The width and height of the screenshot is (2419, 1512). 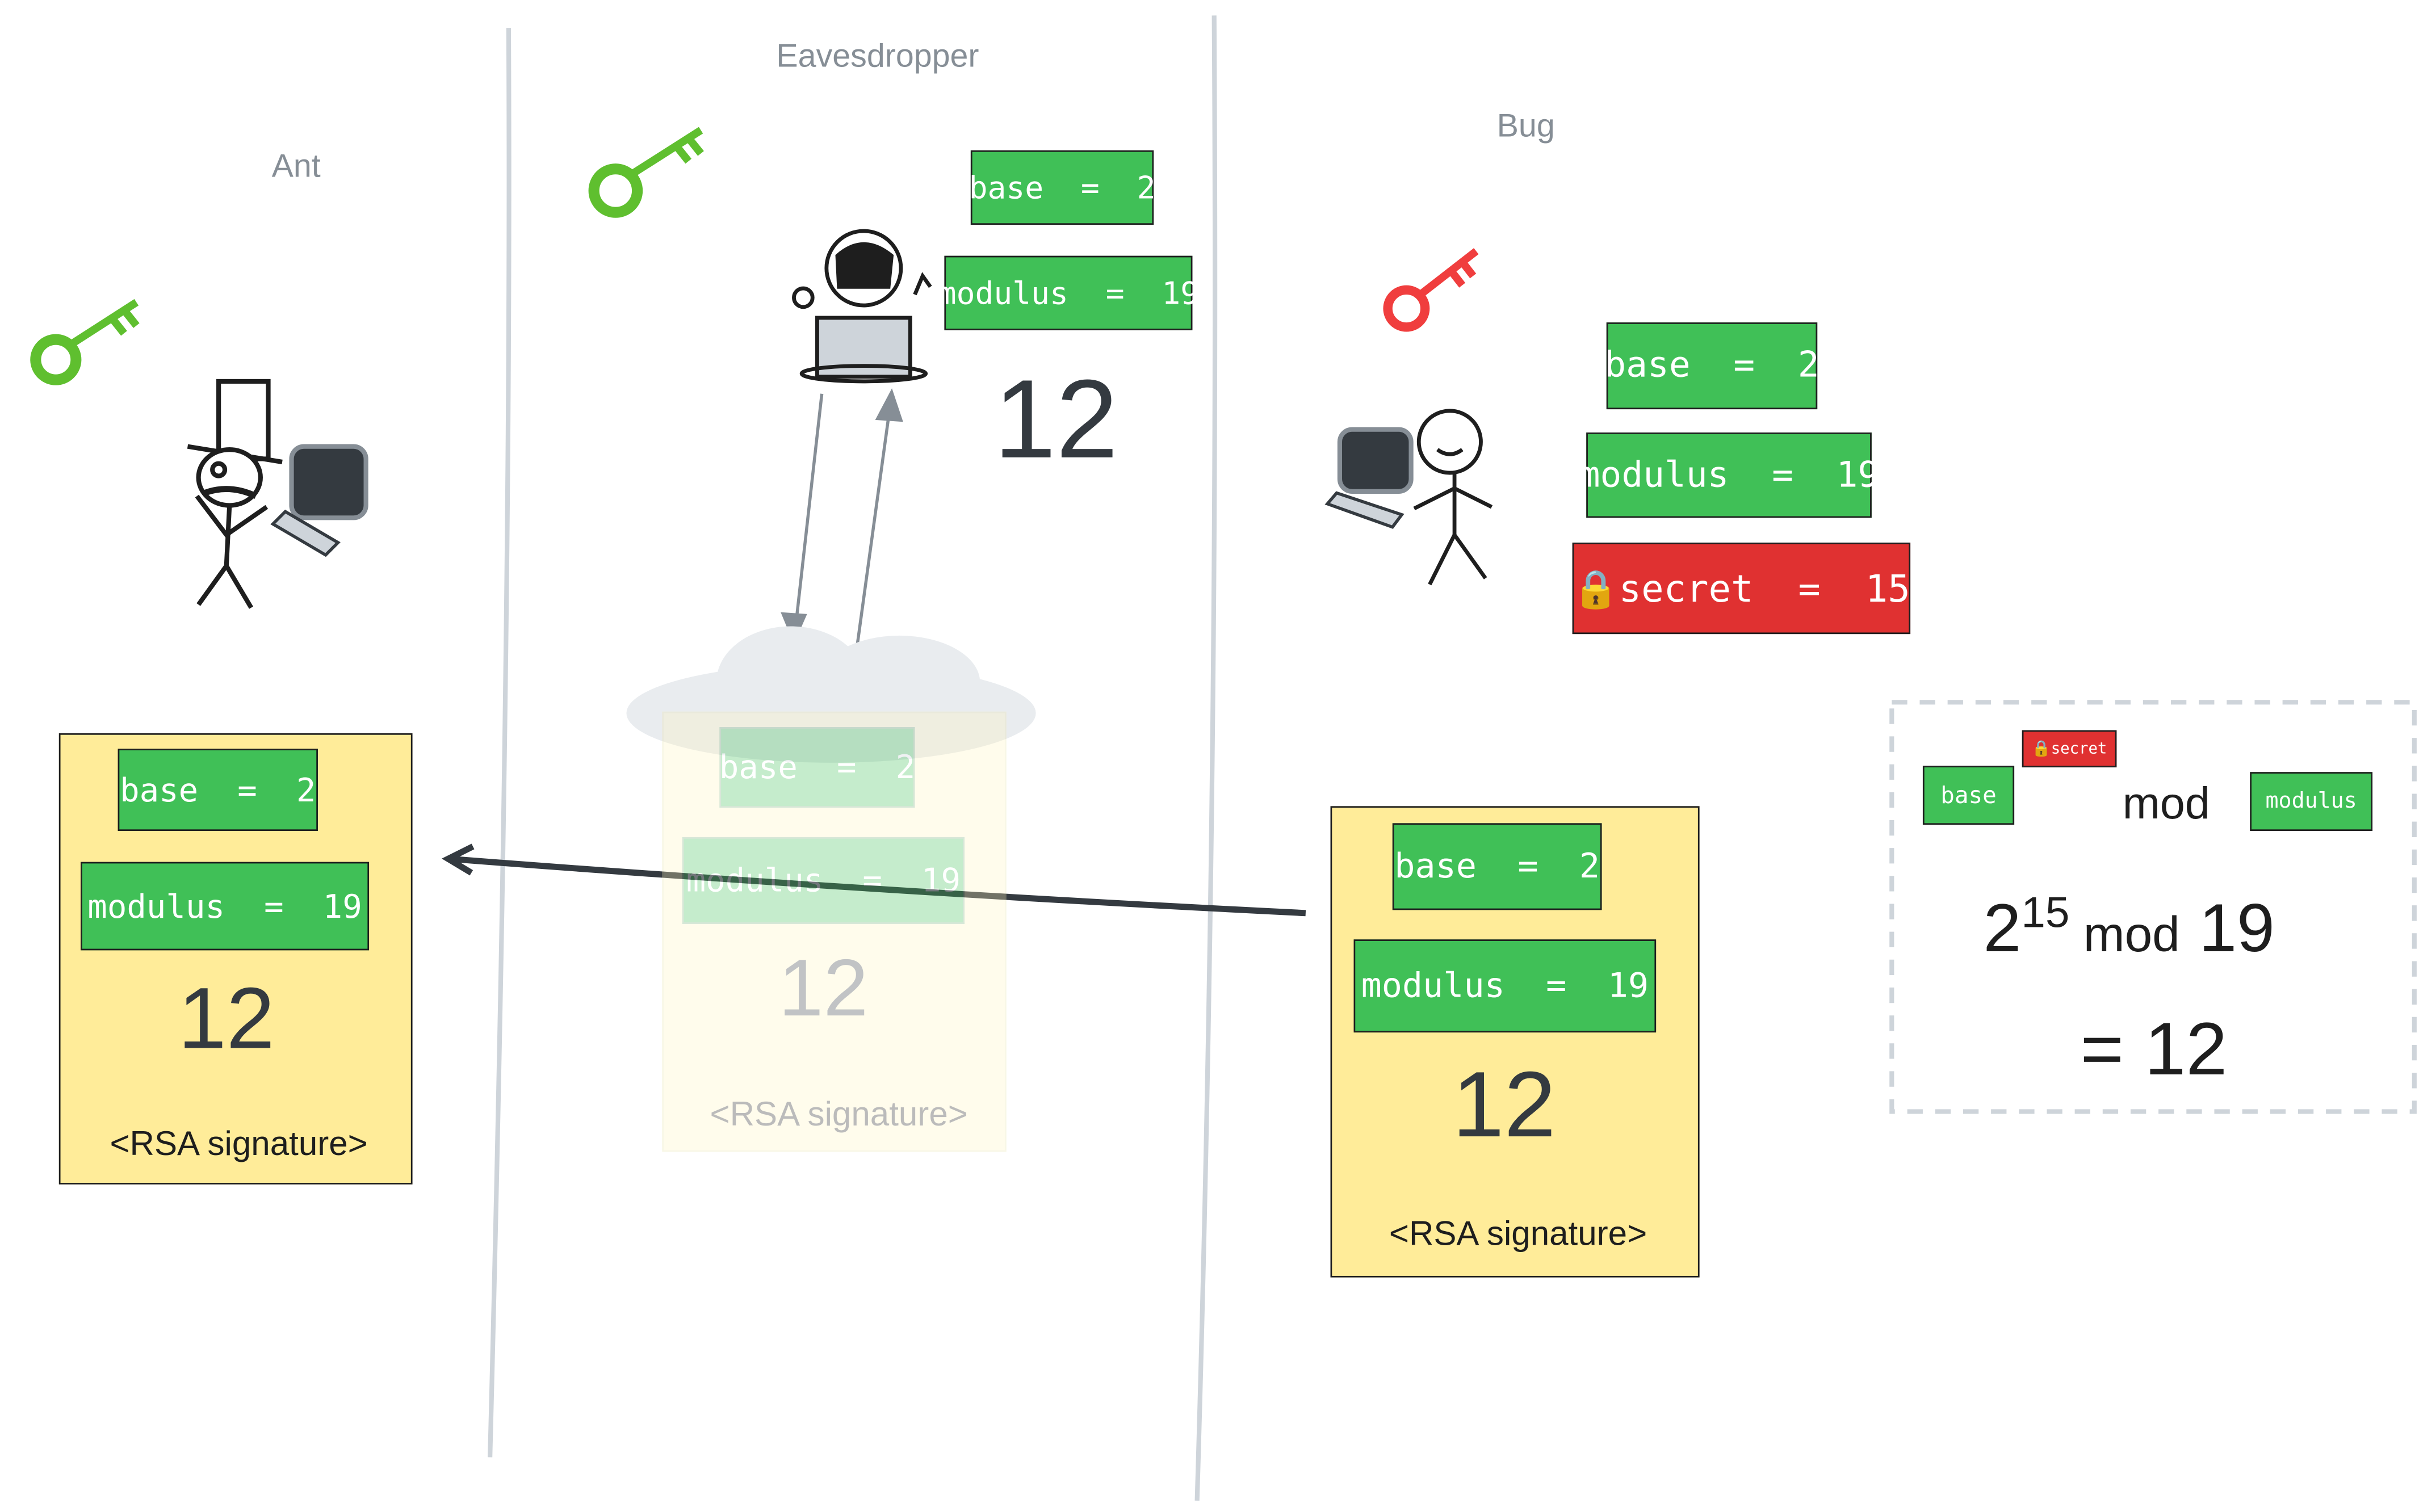 What do you see at coordinates (1764, 588) in the screenshot?
I see `secret-label: secret = 15` at bounding box center [1764, 588].